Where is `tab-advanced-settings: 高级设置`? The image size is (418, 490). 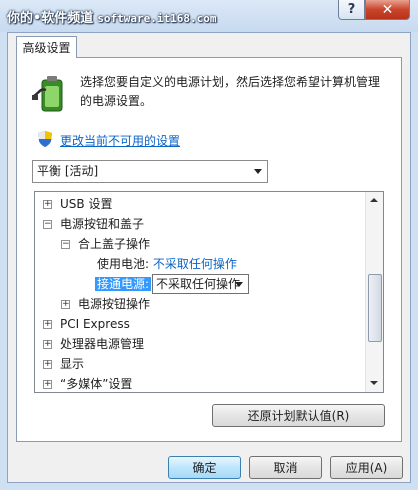 tab-advanced-settings: 高级设置 is located at coordinates (46, 47).